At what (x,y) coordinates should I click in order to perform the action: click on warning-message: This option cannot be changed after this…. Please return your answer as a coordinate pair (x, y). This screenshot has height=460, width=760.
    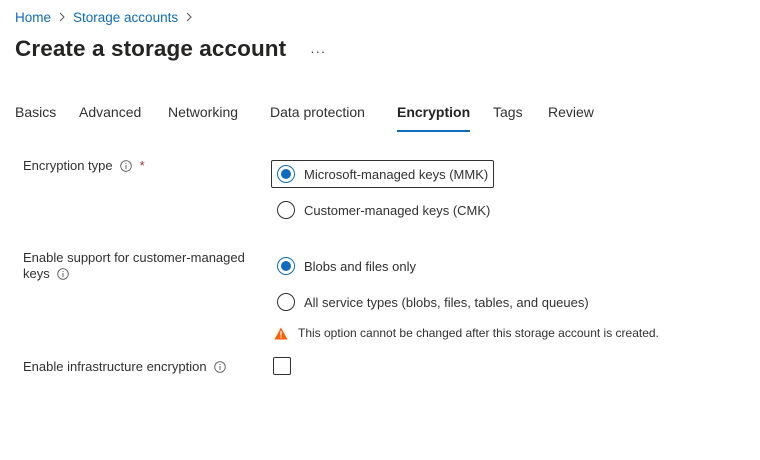
    Looking at the image, I should click on (466, 333).